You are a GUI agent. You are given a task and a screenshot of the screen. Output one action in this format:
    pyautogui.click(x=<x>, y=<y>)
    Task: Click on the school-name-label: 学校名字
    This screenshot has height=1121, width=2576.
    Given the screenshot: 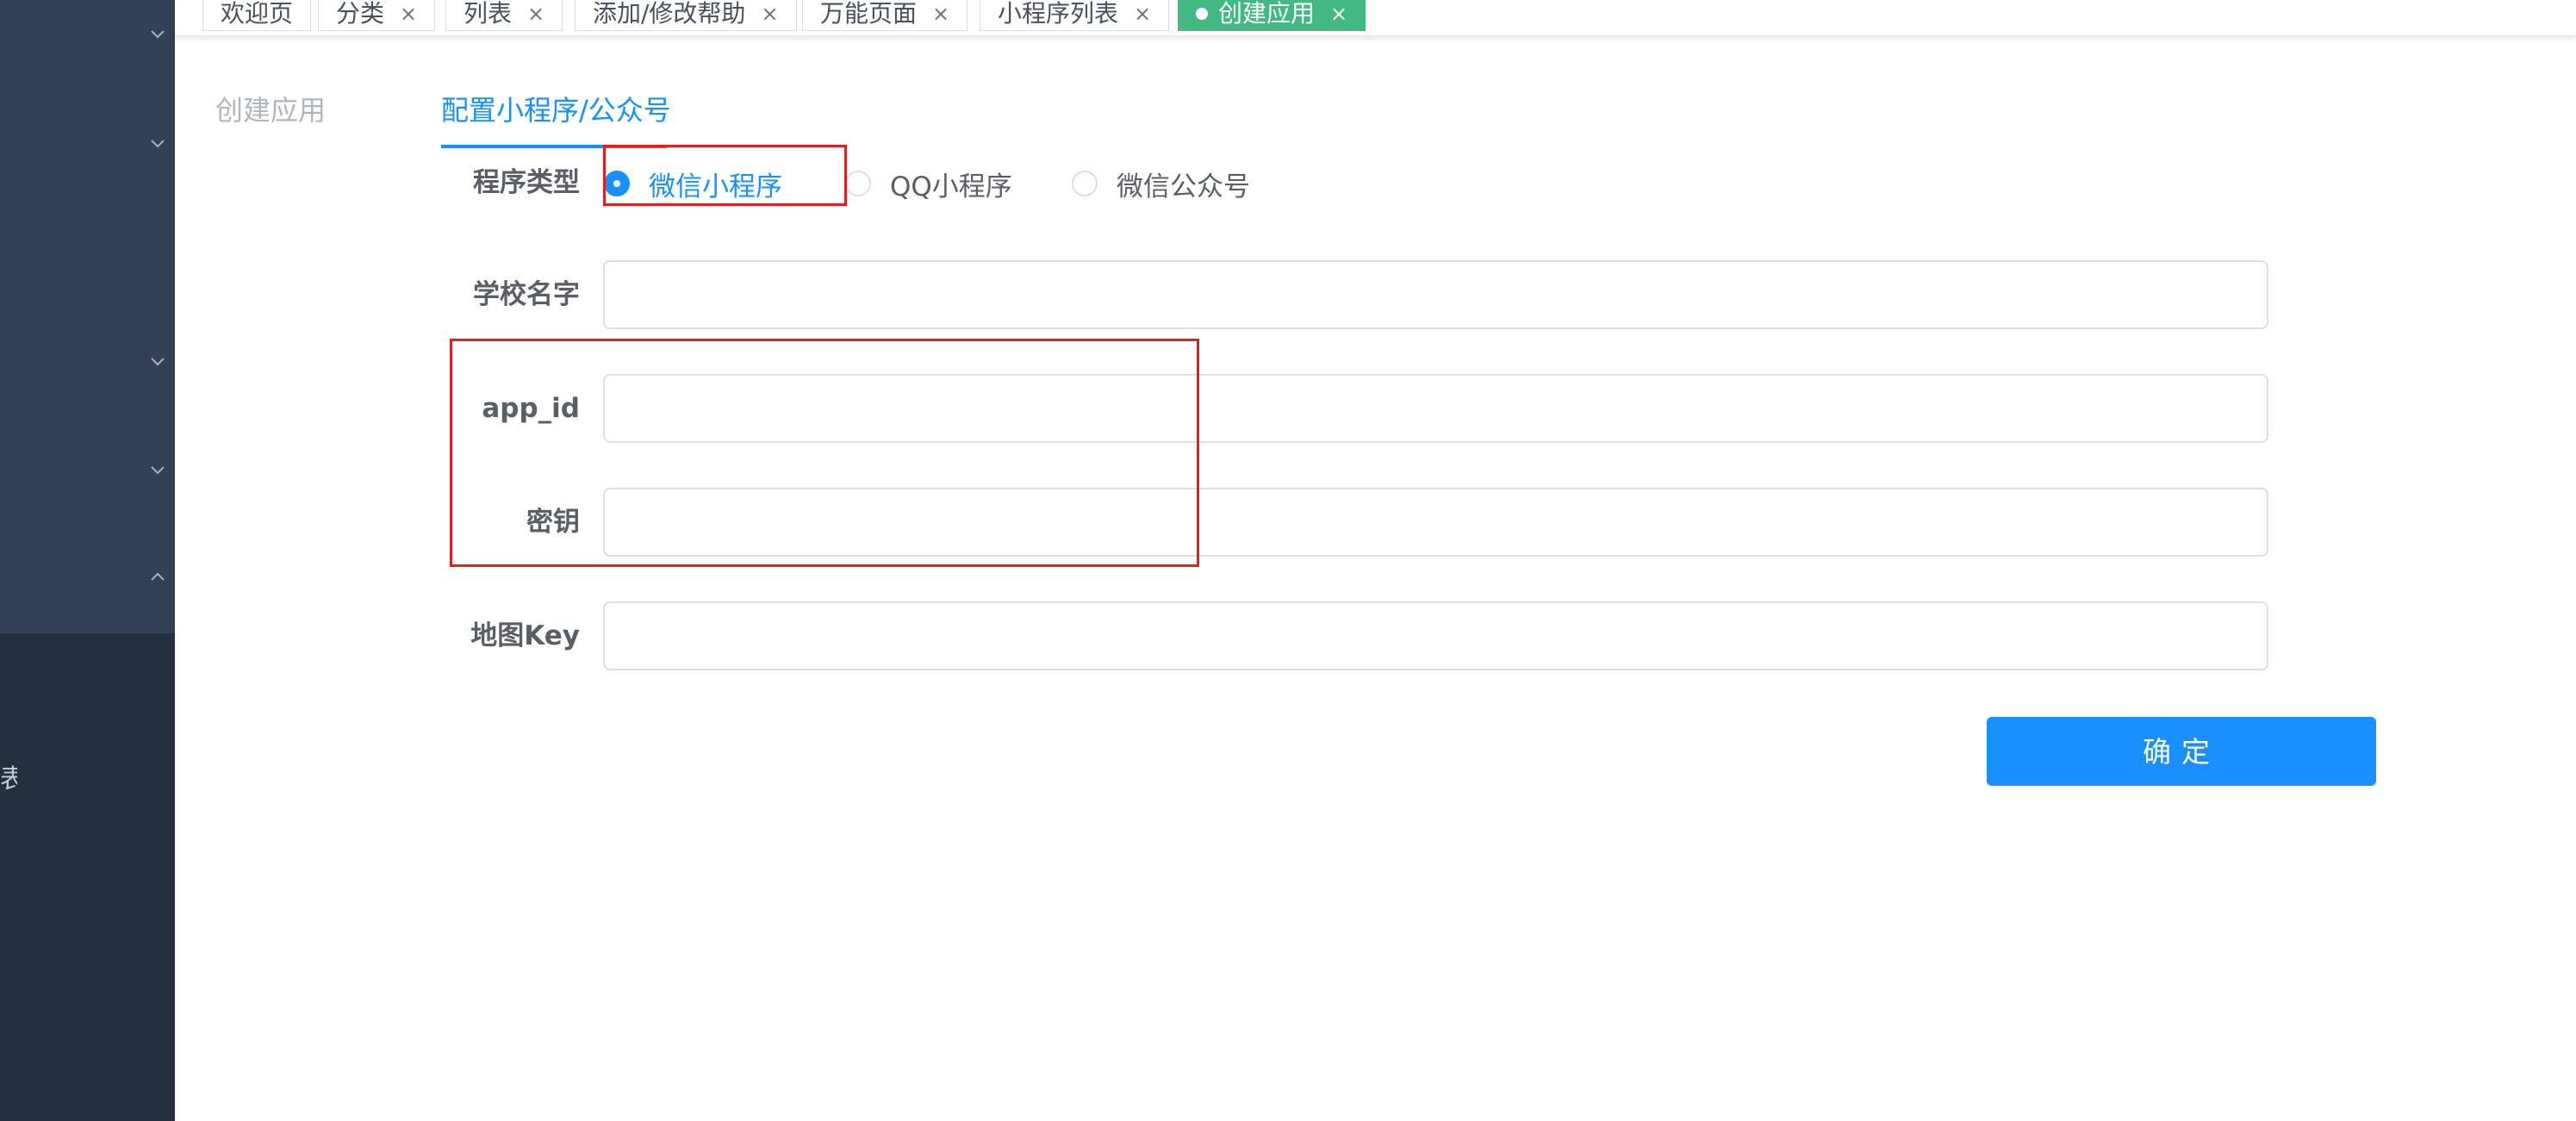 What is the action you would take?
    pyautogui.click(x=526, y=294)
    